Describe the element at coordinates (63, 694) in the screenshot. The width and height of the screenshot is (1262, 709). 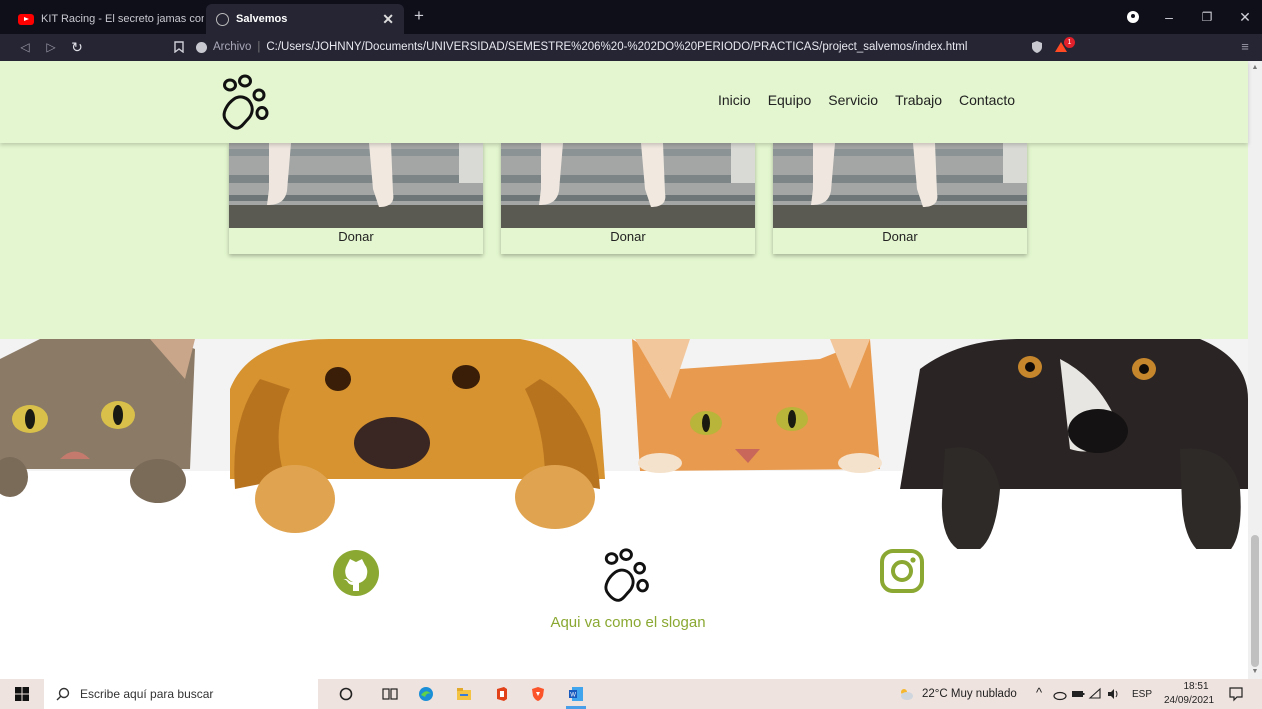
I see `search-icon` at that location.